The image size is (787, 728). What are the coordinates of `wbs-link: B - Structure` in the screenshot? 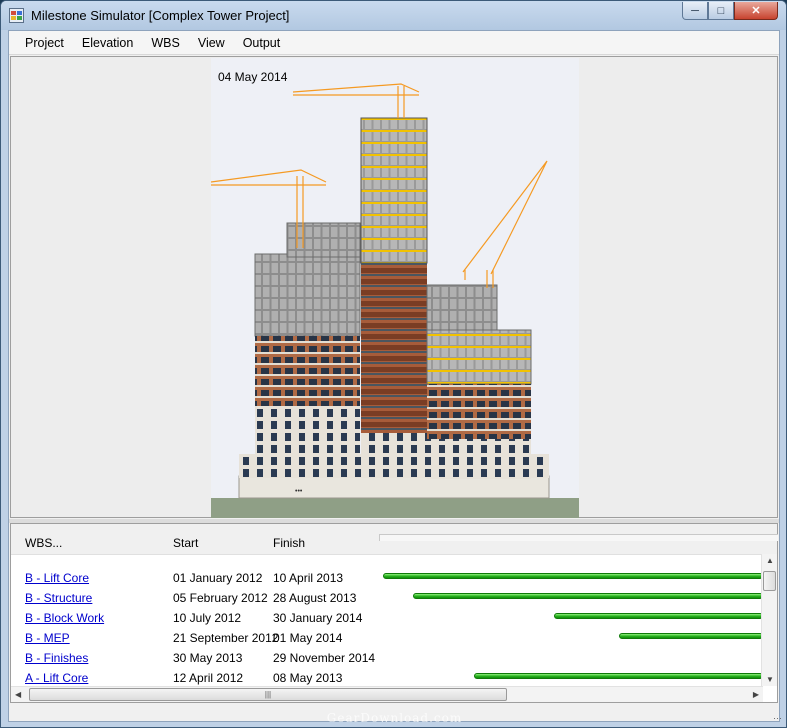 It's located at (58, 598).